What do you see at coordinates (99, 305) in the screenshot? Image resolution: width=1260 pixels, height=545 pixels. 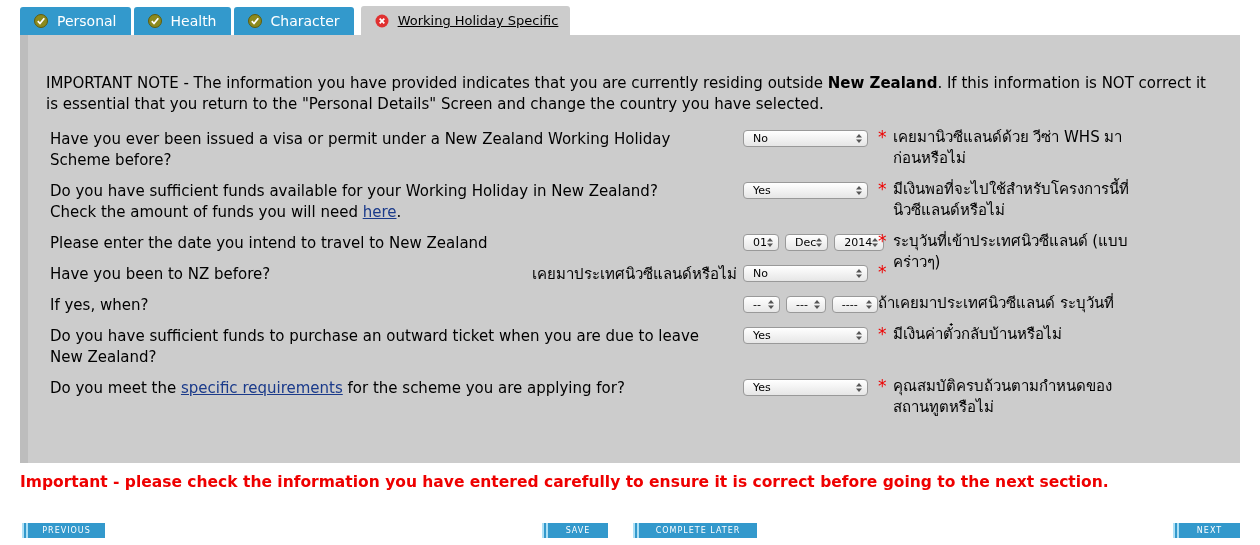 I see `question-text: If yes, when?` at bounding box center [99, 305].